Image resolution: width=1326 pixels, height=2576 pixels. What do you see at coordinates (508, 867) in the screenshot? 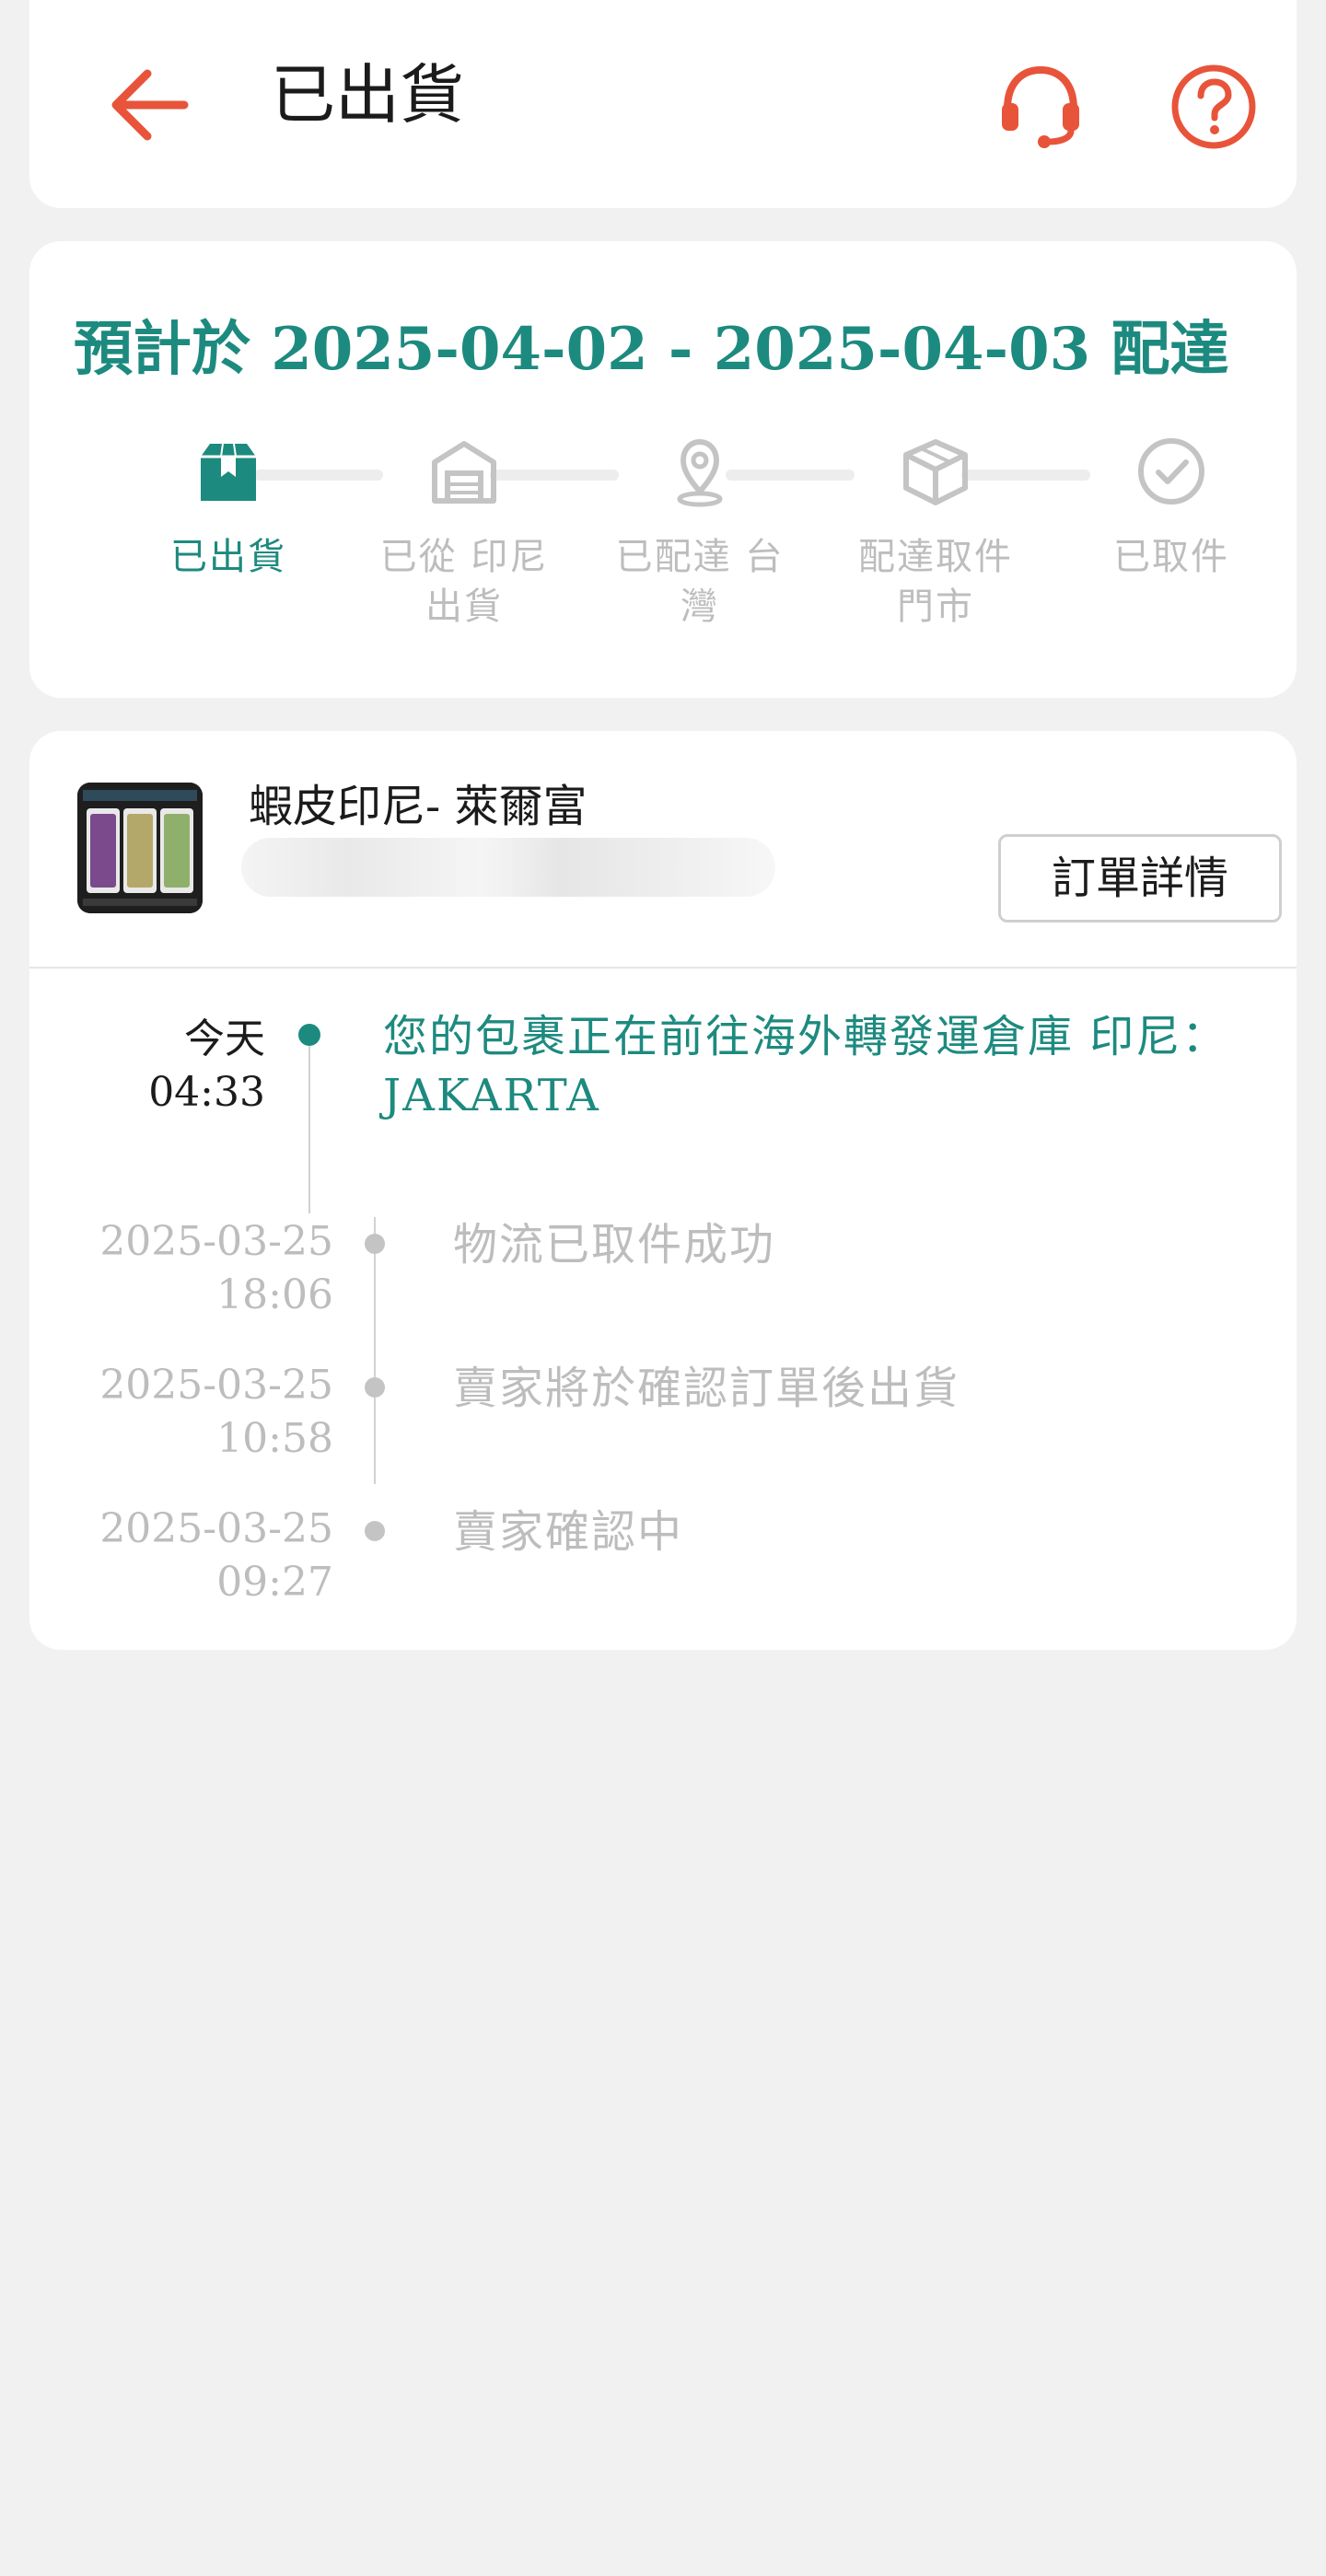
I see `redacted-order-info` at bounding box center [508, 867].